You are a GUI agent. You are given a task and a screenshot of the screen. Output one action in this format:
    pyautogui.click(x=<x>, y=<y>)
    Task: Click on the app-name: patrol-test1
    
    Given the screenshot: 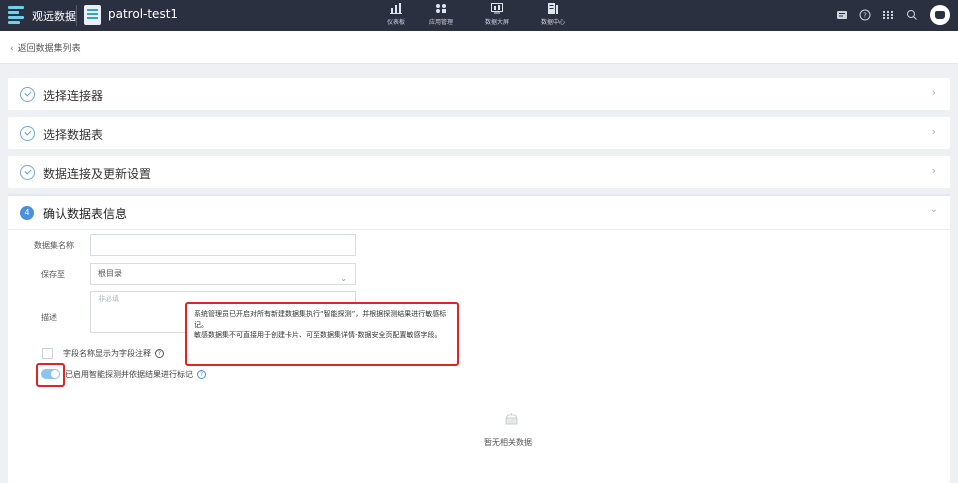 What is the action you would take?
    pyautogui.click(x=143, y=14)
    